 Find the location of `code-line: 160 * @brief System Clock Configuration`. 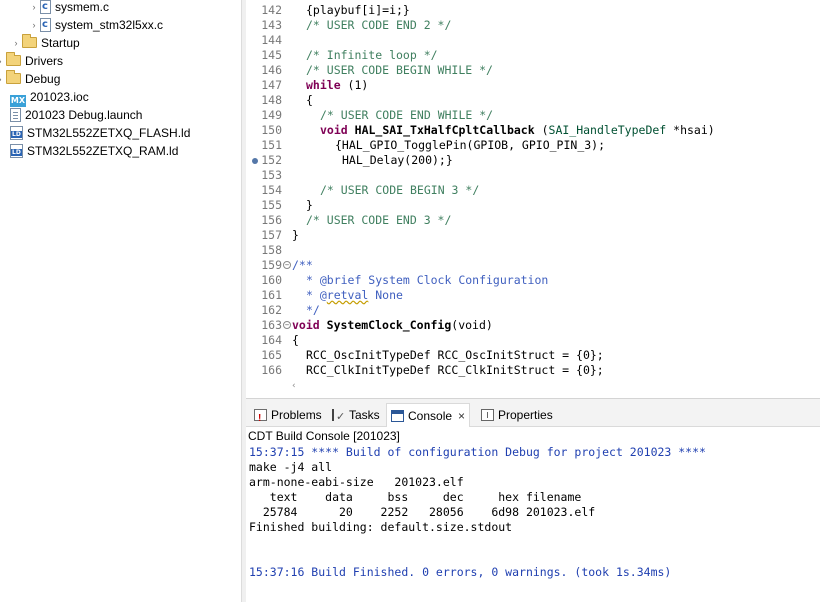

code-line: 160 * @brief System Clock Configuration is located at coordinates (533, 280).